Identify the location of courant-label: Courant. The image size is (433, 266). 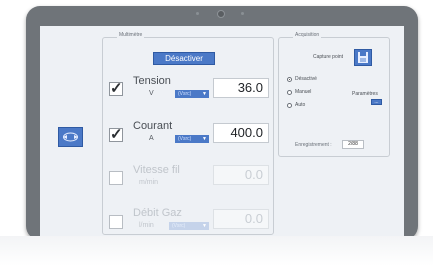
(153, 126).